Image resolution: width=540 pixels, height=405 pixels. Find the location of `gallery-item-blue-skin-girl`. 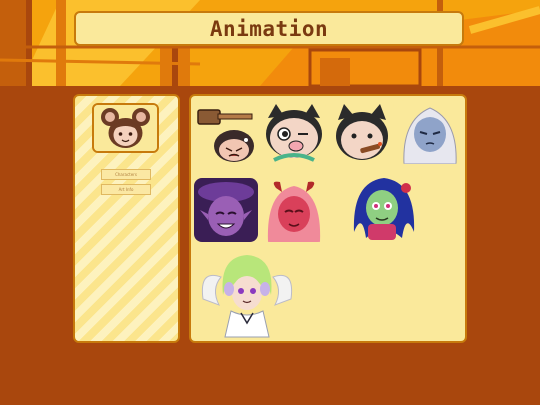

gallery-item-blue-skin-girl is located at coordinates (430, 132).